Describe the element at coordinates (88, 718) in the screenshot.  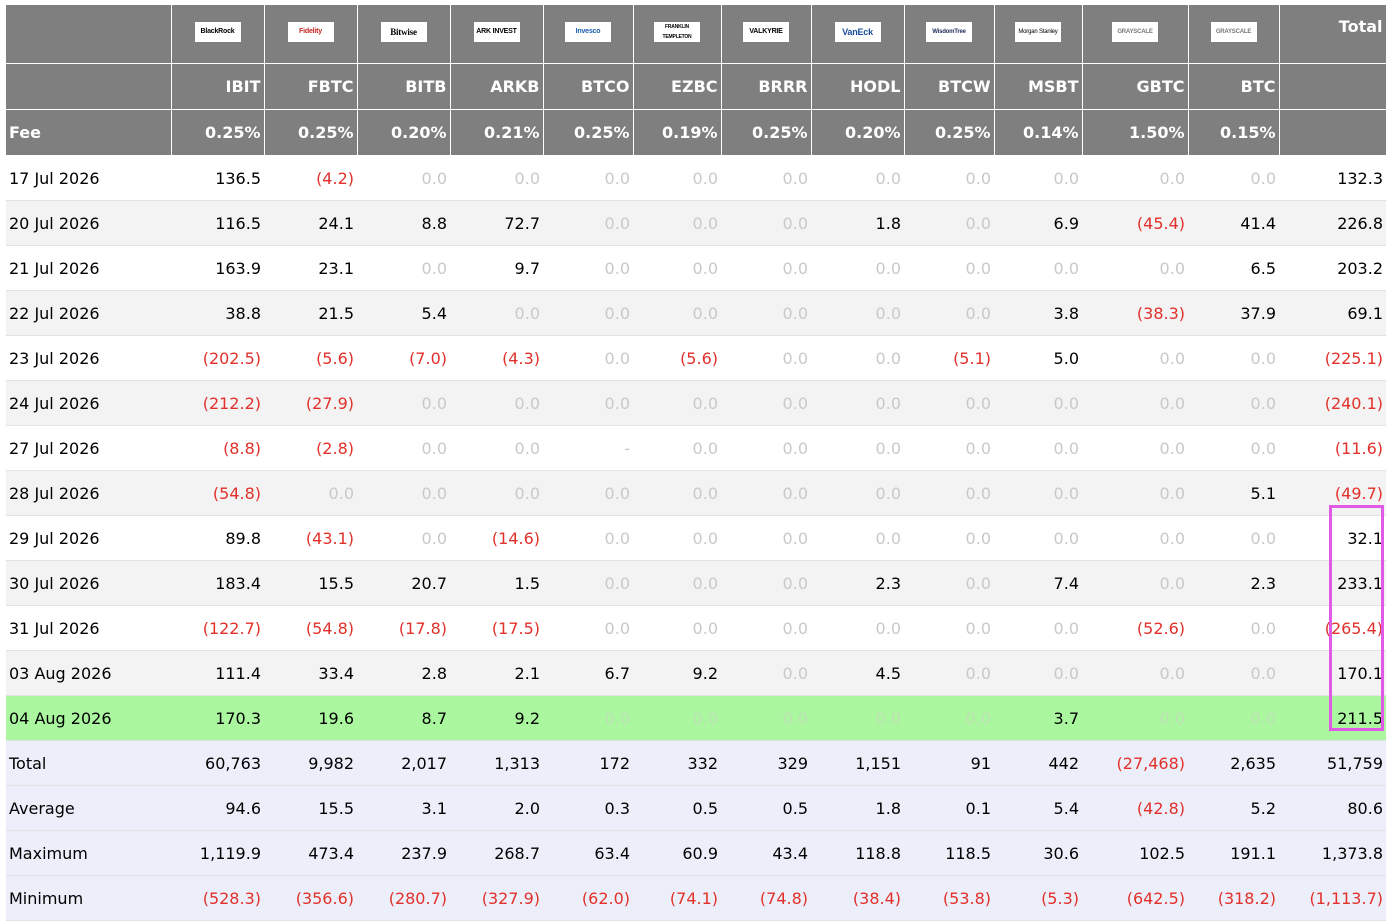
I see `row-date: 04 Aug 2026` at that location.